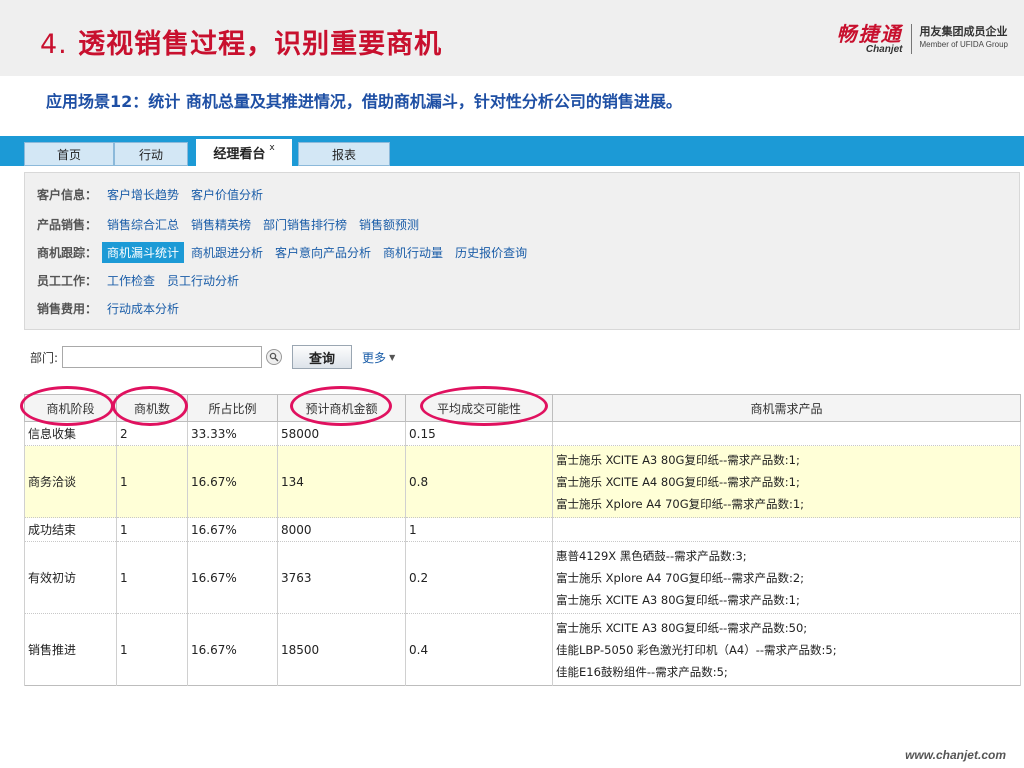  What do you see at coordinates (341, 649) in the screenshot?
I see `cell-amount: 18500` at bounding box center [341, 649].